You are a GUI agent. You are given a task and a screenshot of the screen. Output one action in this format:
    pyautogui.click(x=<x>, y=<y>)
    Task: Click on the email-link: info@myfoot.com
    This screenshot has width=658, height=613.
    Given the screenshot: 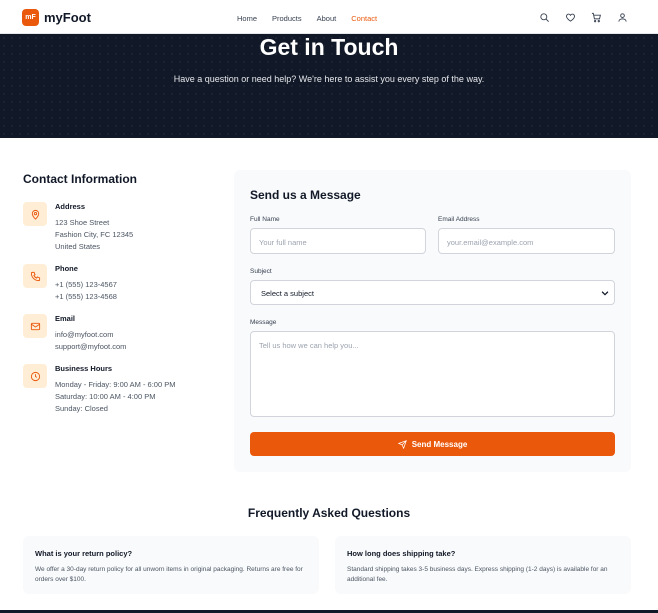 What is the action you would take?
    pyautogui.click(x=84, y=334)
    